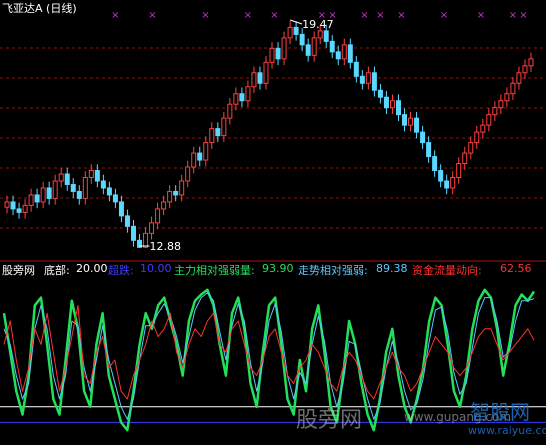 The height and width of the screenshot is (445, 546). What do you see at coordinates (214, 270) in the screenshot?
I see `legend-main-rs-label: 主力相对强弱量:` at bounding box center [214, 270].